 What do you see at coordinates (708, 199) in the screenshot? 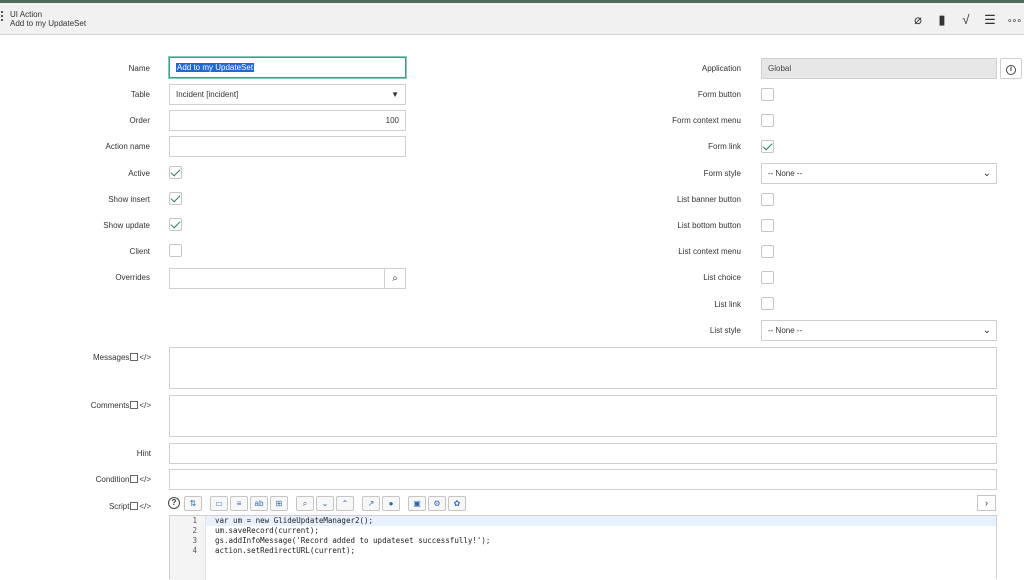
I see `list-banner-button-label: List banner button` at bounding box center [708, 199].